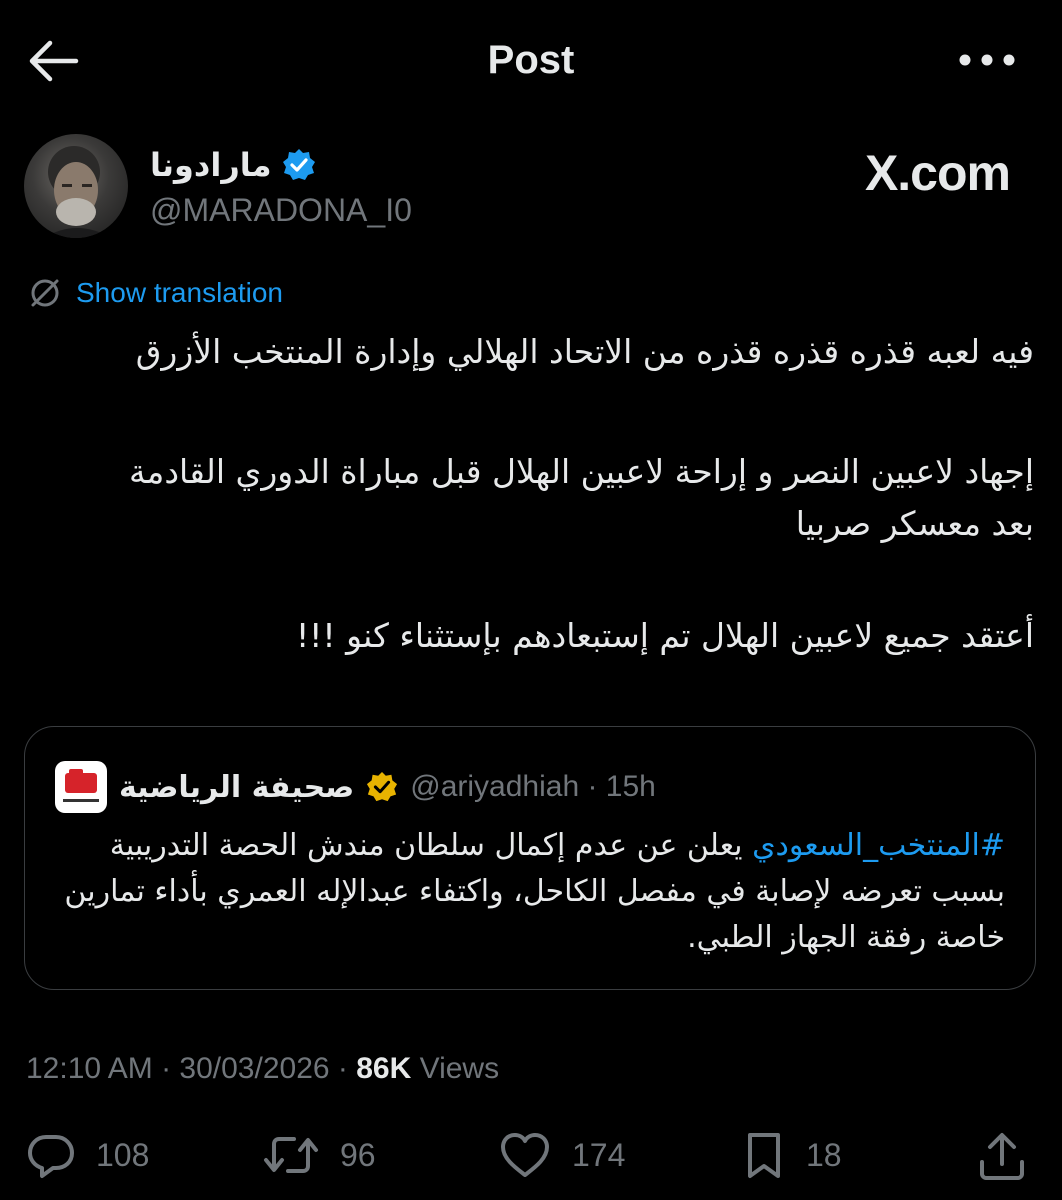 This screenshot has width=1062, height=1200. I want to click on author-names: مارادونا @MARADONA_I0, so click(281, 187).